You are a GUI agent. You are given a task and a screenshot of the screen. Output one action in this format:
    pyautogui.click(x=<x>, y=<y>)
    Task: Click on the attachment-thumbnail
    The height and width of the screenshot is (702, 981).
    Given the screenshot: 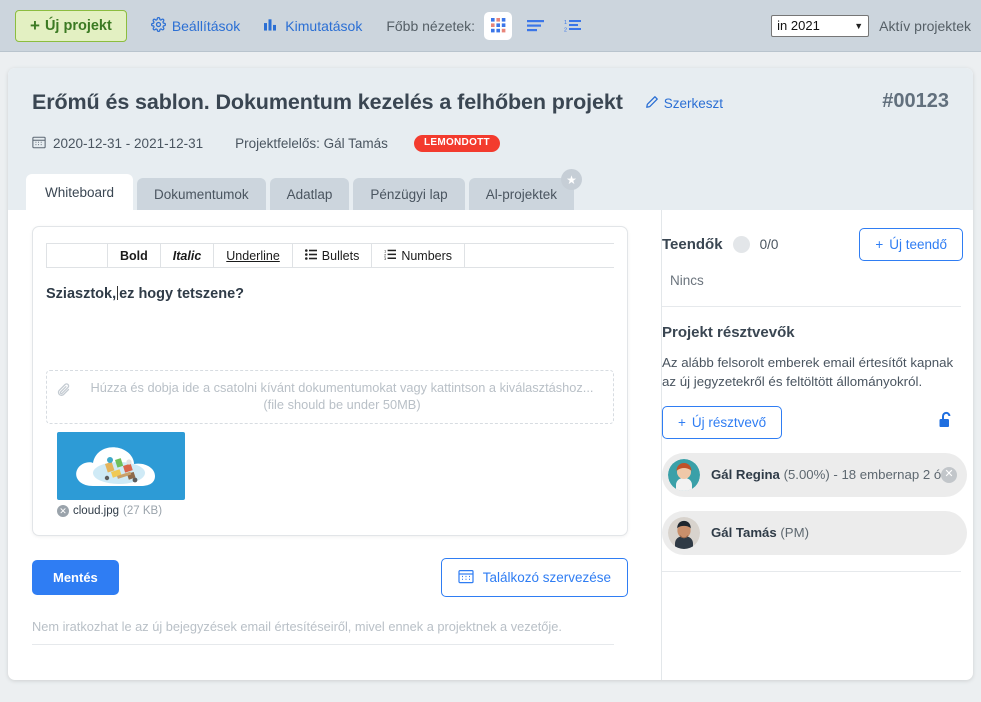 What is the action you would take?
    pyautogui.click(x=121, y=466)
    